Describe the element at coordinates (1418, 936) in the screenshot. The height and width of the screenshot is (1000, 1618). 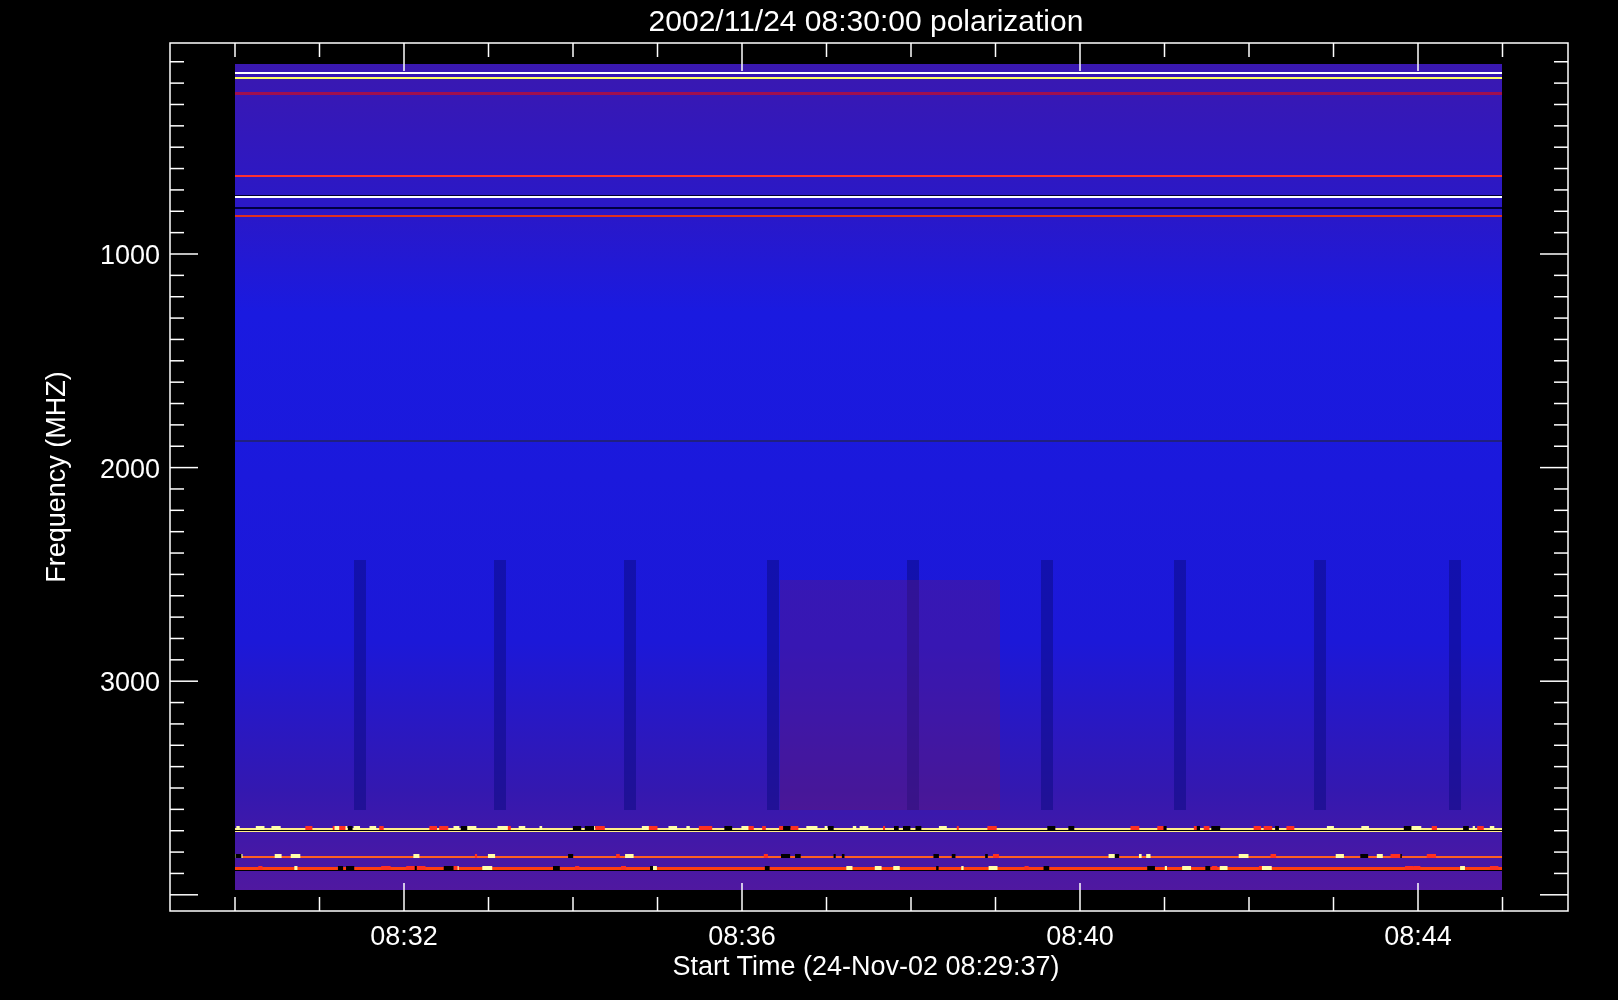
I see `x-tick-label: 08:44` at that location.